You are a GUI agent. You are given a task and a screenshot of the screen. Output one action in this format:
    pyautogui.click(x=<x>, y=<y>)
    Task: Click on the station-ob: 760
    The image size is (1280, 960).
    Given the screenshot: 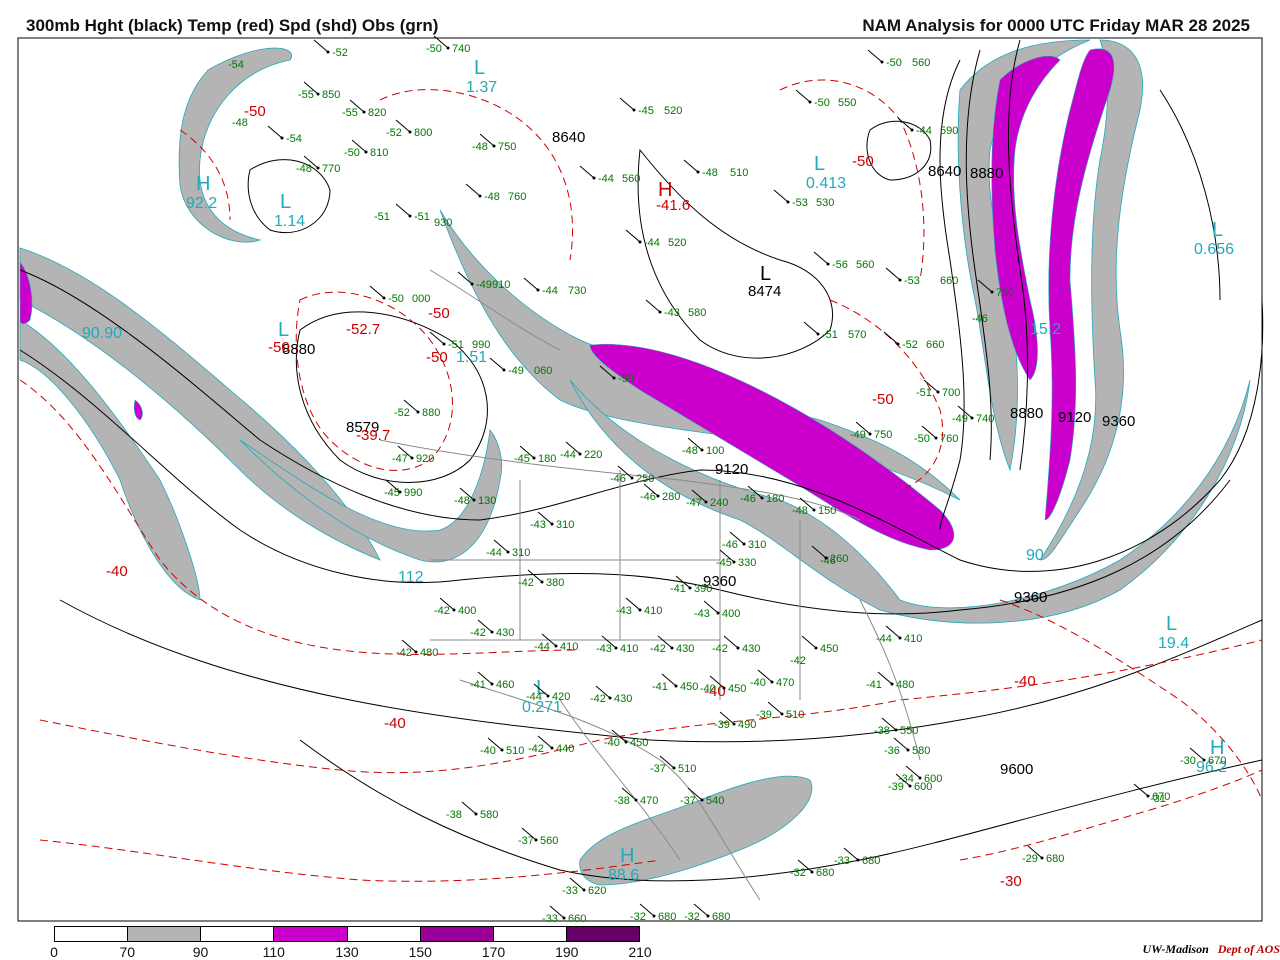 What is the action you would take?
    pyautogui.click(x=949, y=439)
    